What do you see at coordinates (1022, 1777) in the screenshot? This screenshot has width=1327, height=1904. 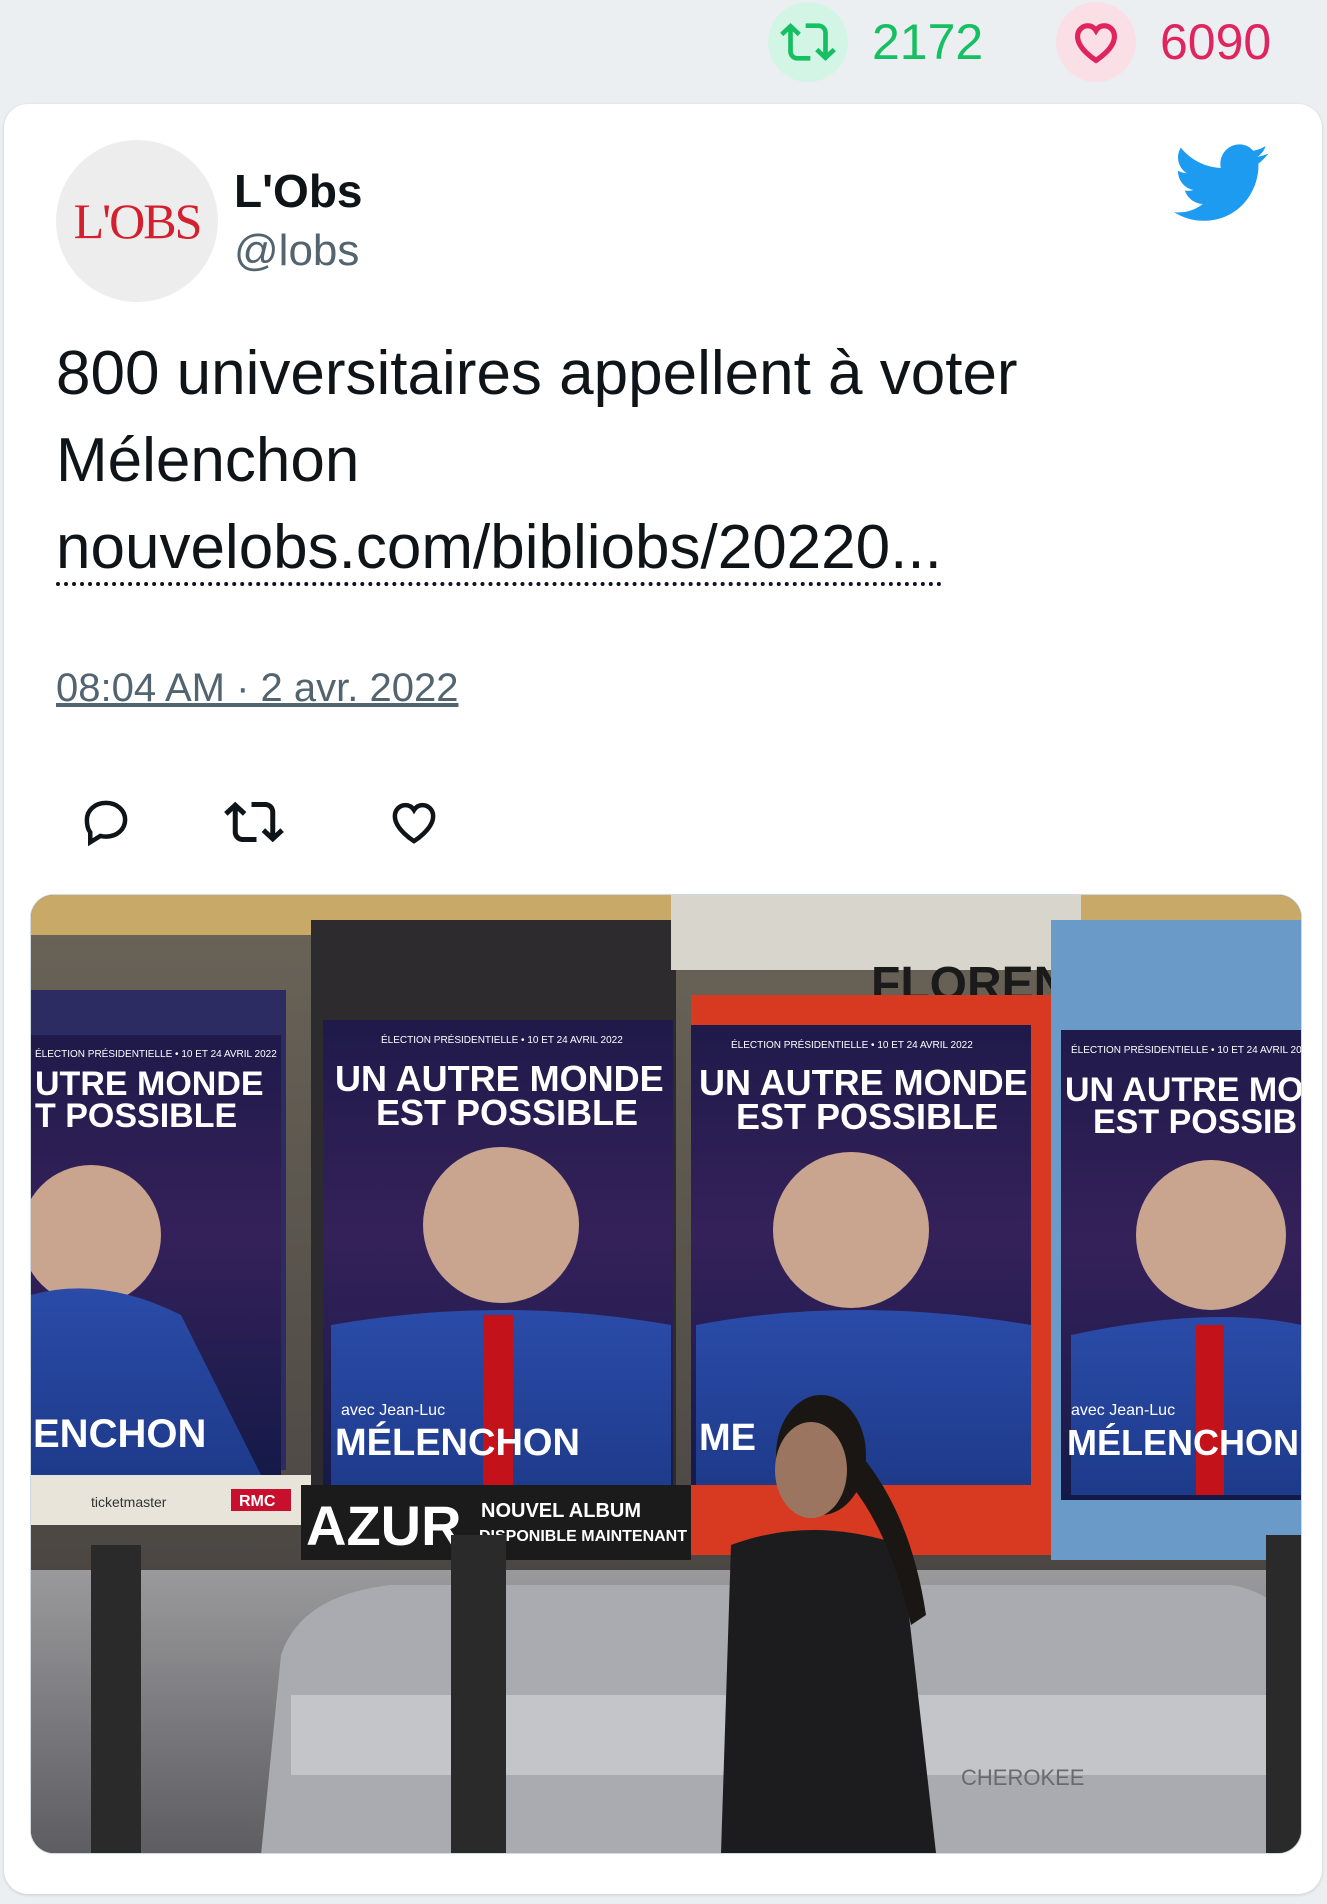 I see `car-badge: CHEROKEE` at bounding box center [1022, 1777].